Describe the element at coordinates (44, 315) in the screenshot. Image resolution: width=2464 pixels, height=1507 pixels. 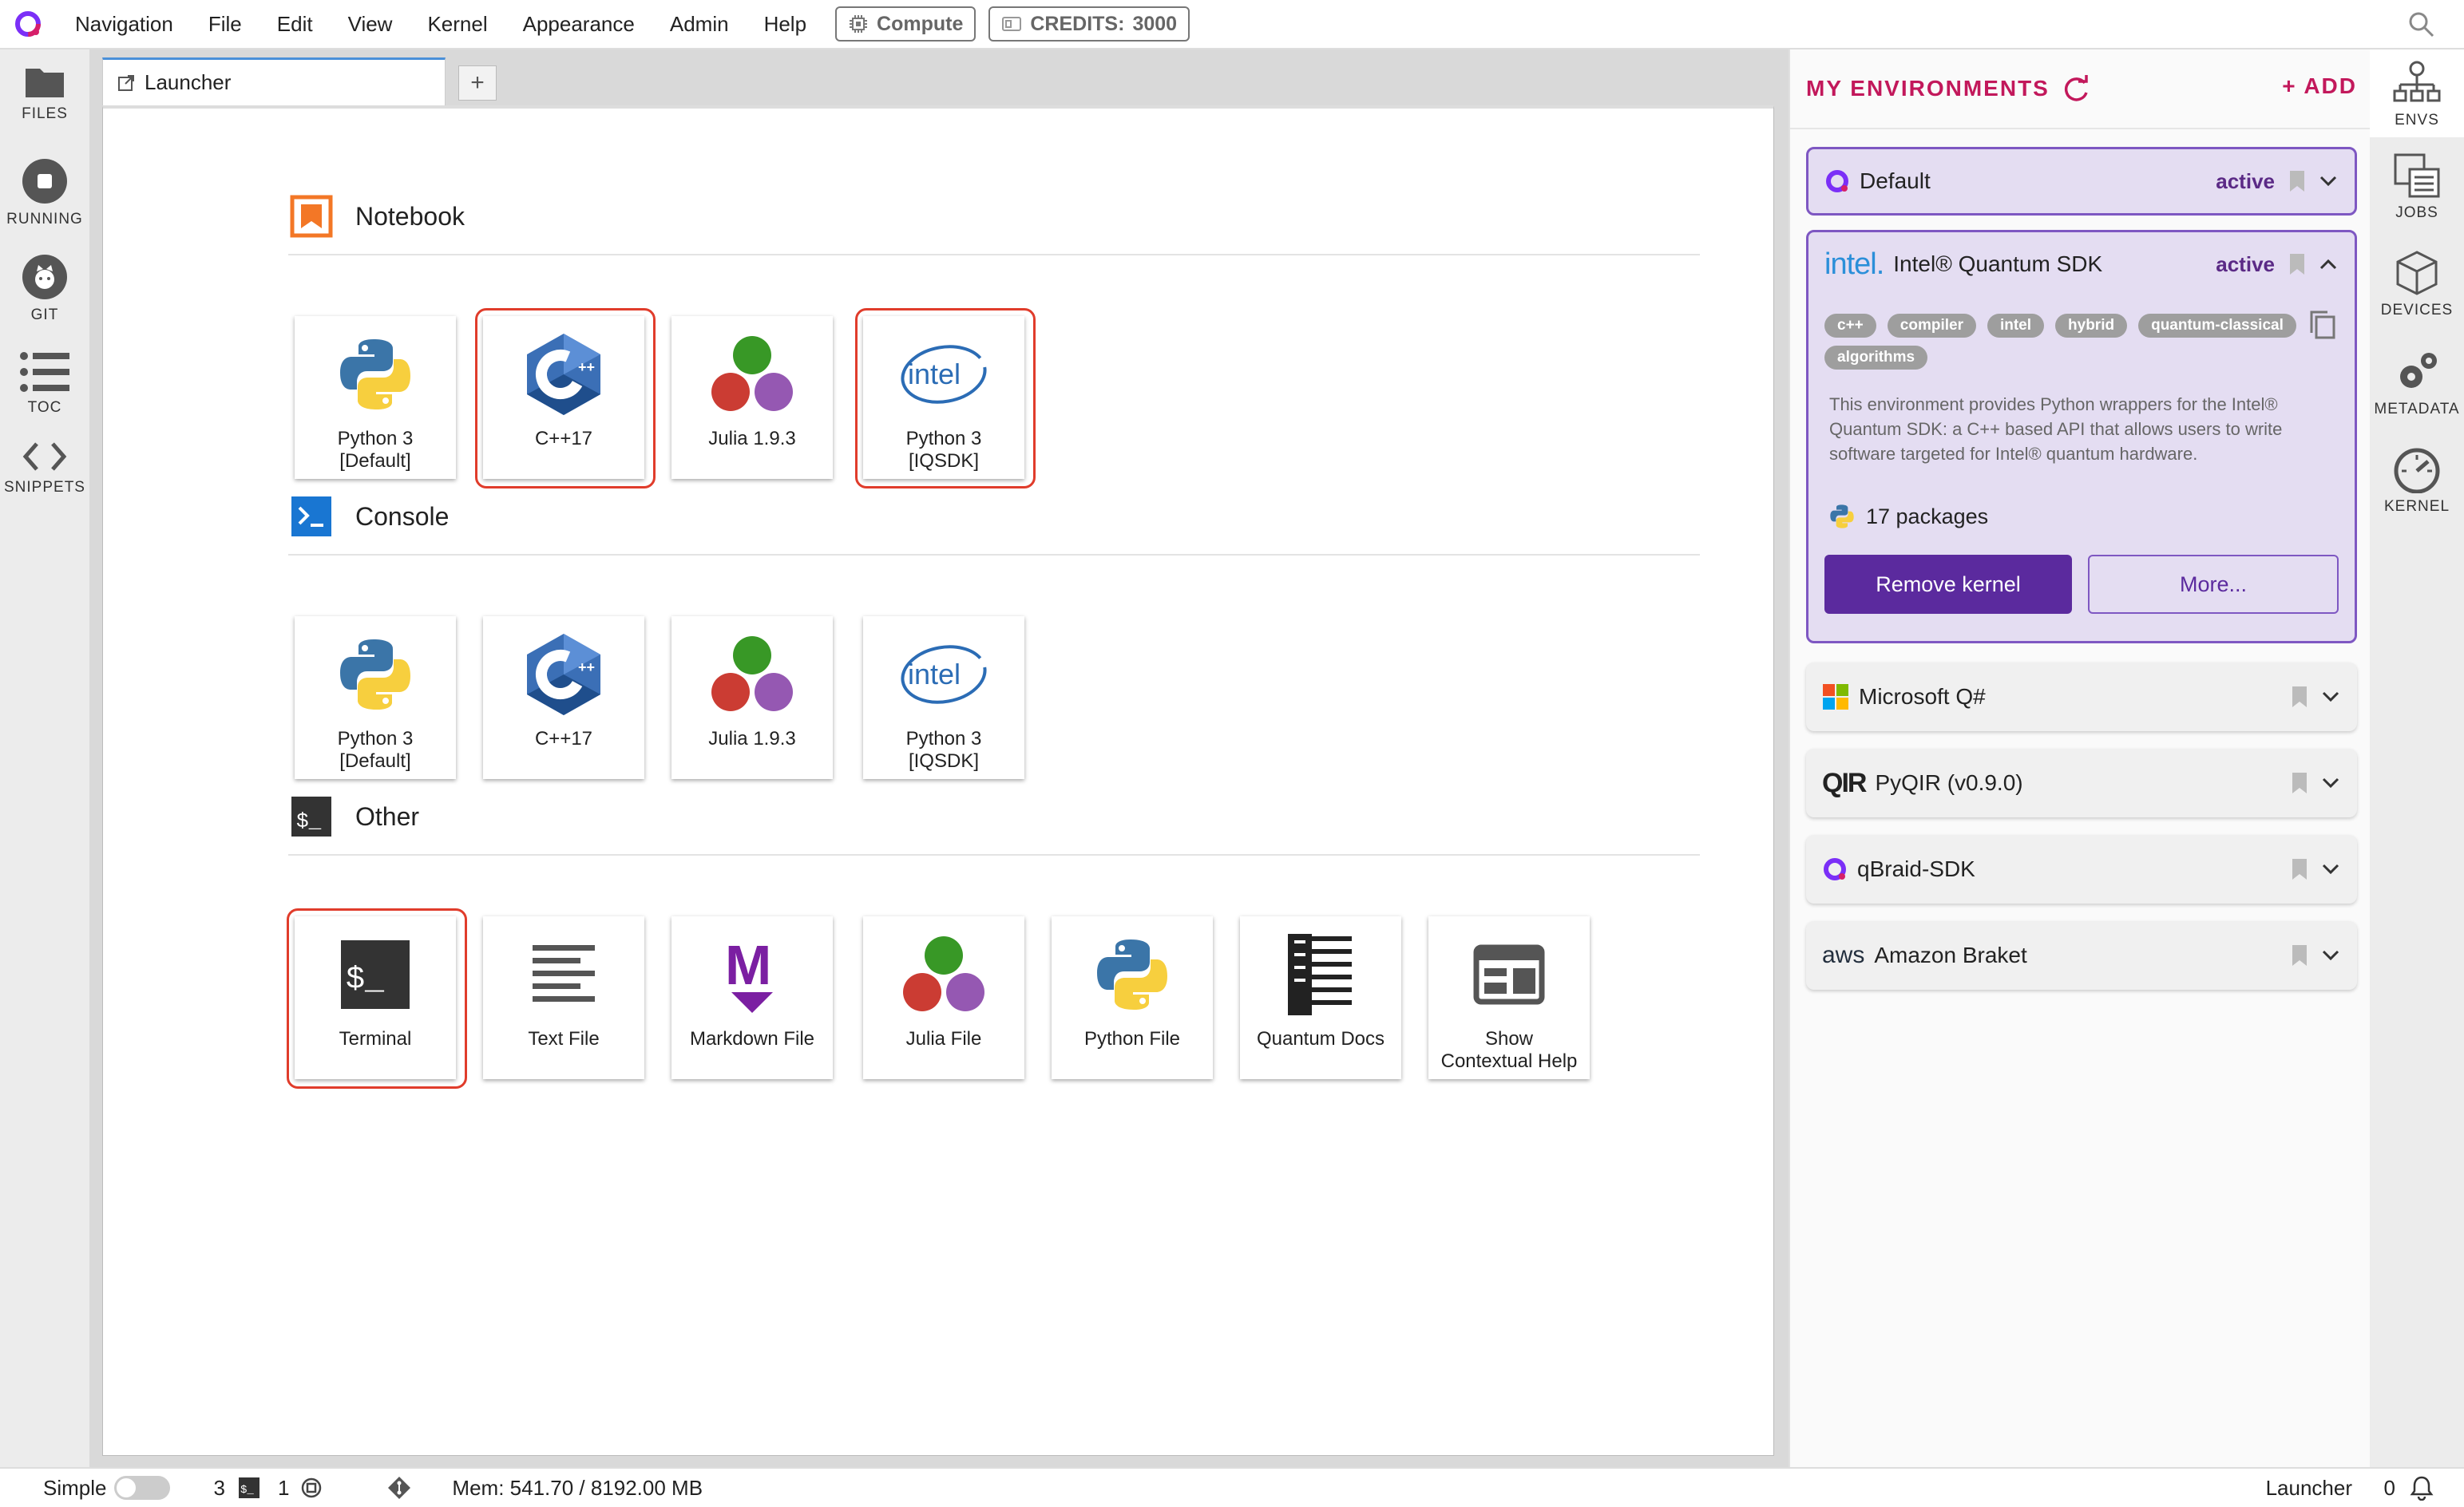
I see `sidebar-label-git: GIT` at that location.